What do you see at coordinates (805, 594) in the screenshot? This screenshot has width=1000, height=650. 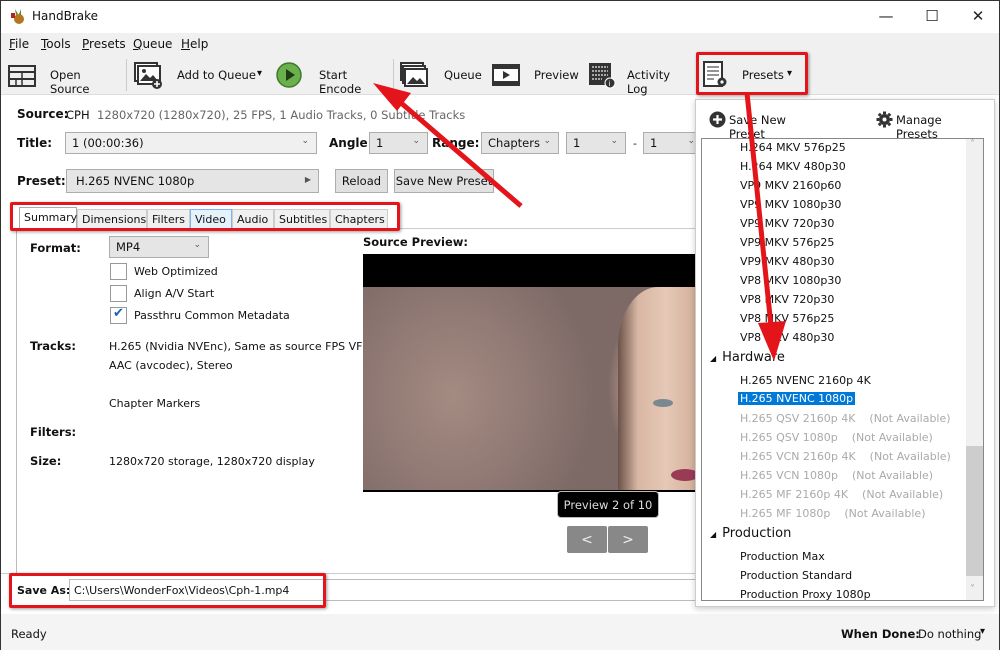 I see `preset-item: Production Proxy 1080p` at bounding box center [805, 594].